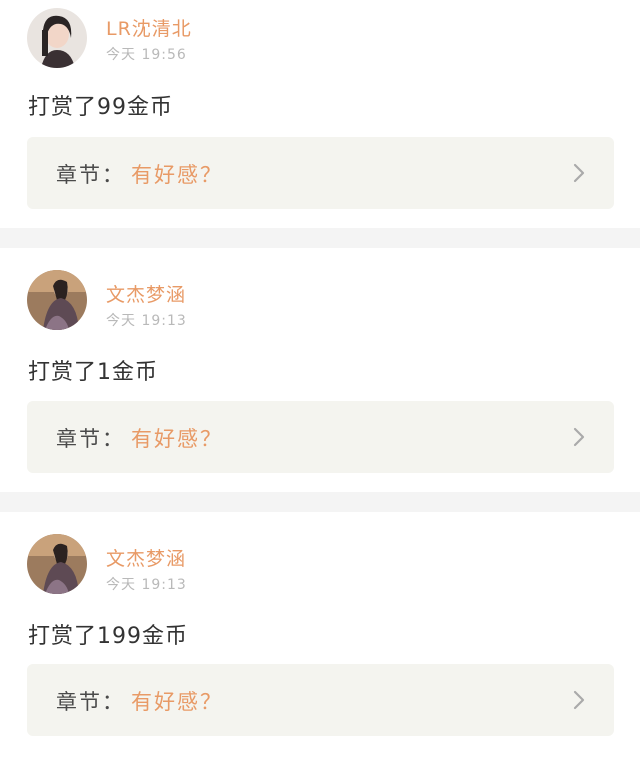 The width and height of the screenshot is (640, 759). What do you see at coordinates (149, 27) in the screenshot?
I see `username: LR沈清北` at bounding box center [149, 27].